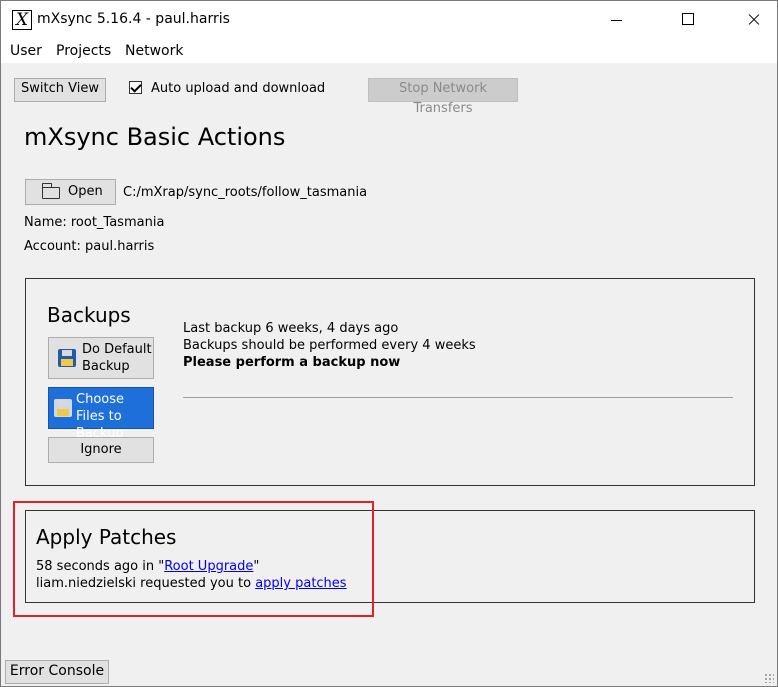 The height and width of the screenshot is (687, 778). What do you see at coordinates (89, 315) in the screenshot?
I see `backups-title: Backups` at bounding box center [89, 315].